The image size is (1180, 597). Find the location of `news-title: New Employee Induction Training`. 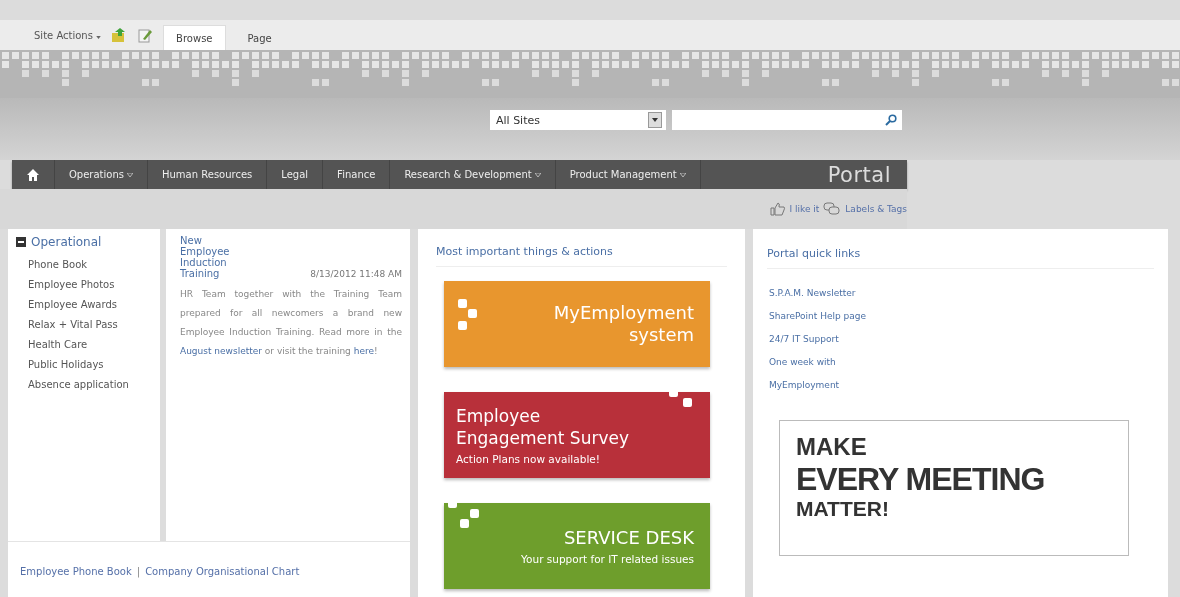

news-title: New Employee Induction Training is located at coordinates (217, 257).